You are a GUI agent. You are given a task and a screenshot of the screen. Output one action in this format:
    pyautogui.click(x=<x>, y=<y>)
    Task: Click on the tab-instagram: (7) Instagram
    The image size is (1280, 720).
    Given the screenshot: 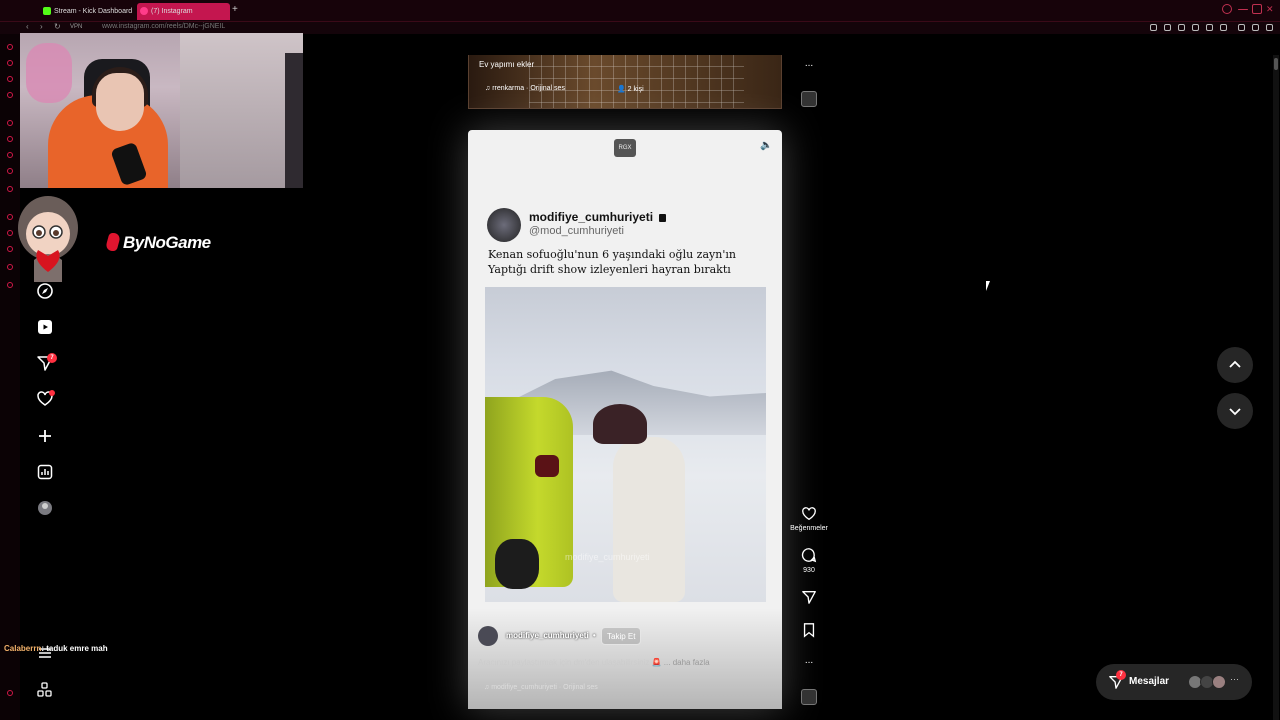 What is the action you would take?
    pyautogui.click(x=183, y=11)
    